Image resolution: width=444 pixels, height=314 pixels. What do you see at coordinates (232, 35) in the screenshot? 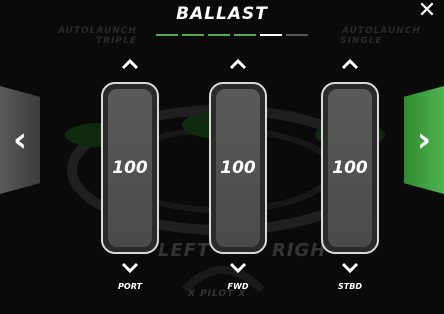
I see `page-indicator` at bounding box center [232, 35].